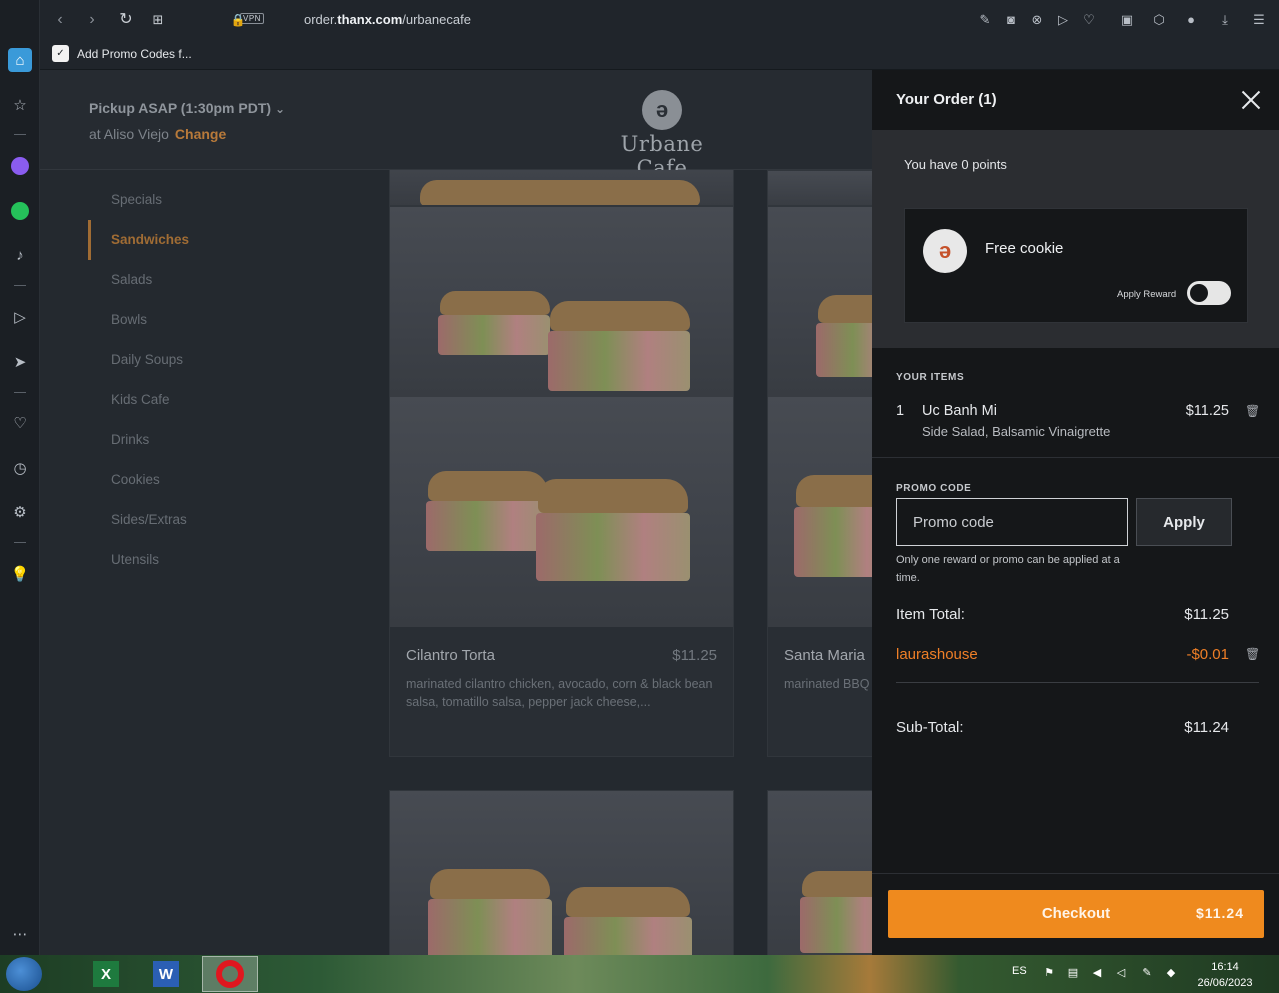 The height and width of the screenshot is (993, 1279). Describe the element at coordinates (436, 19) in the screenshot. I see `url-path: /urbanecafe` at that location.